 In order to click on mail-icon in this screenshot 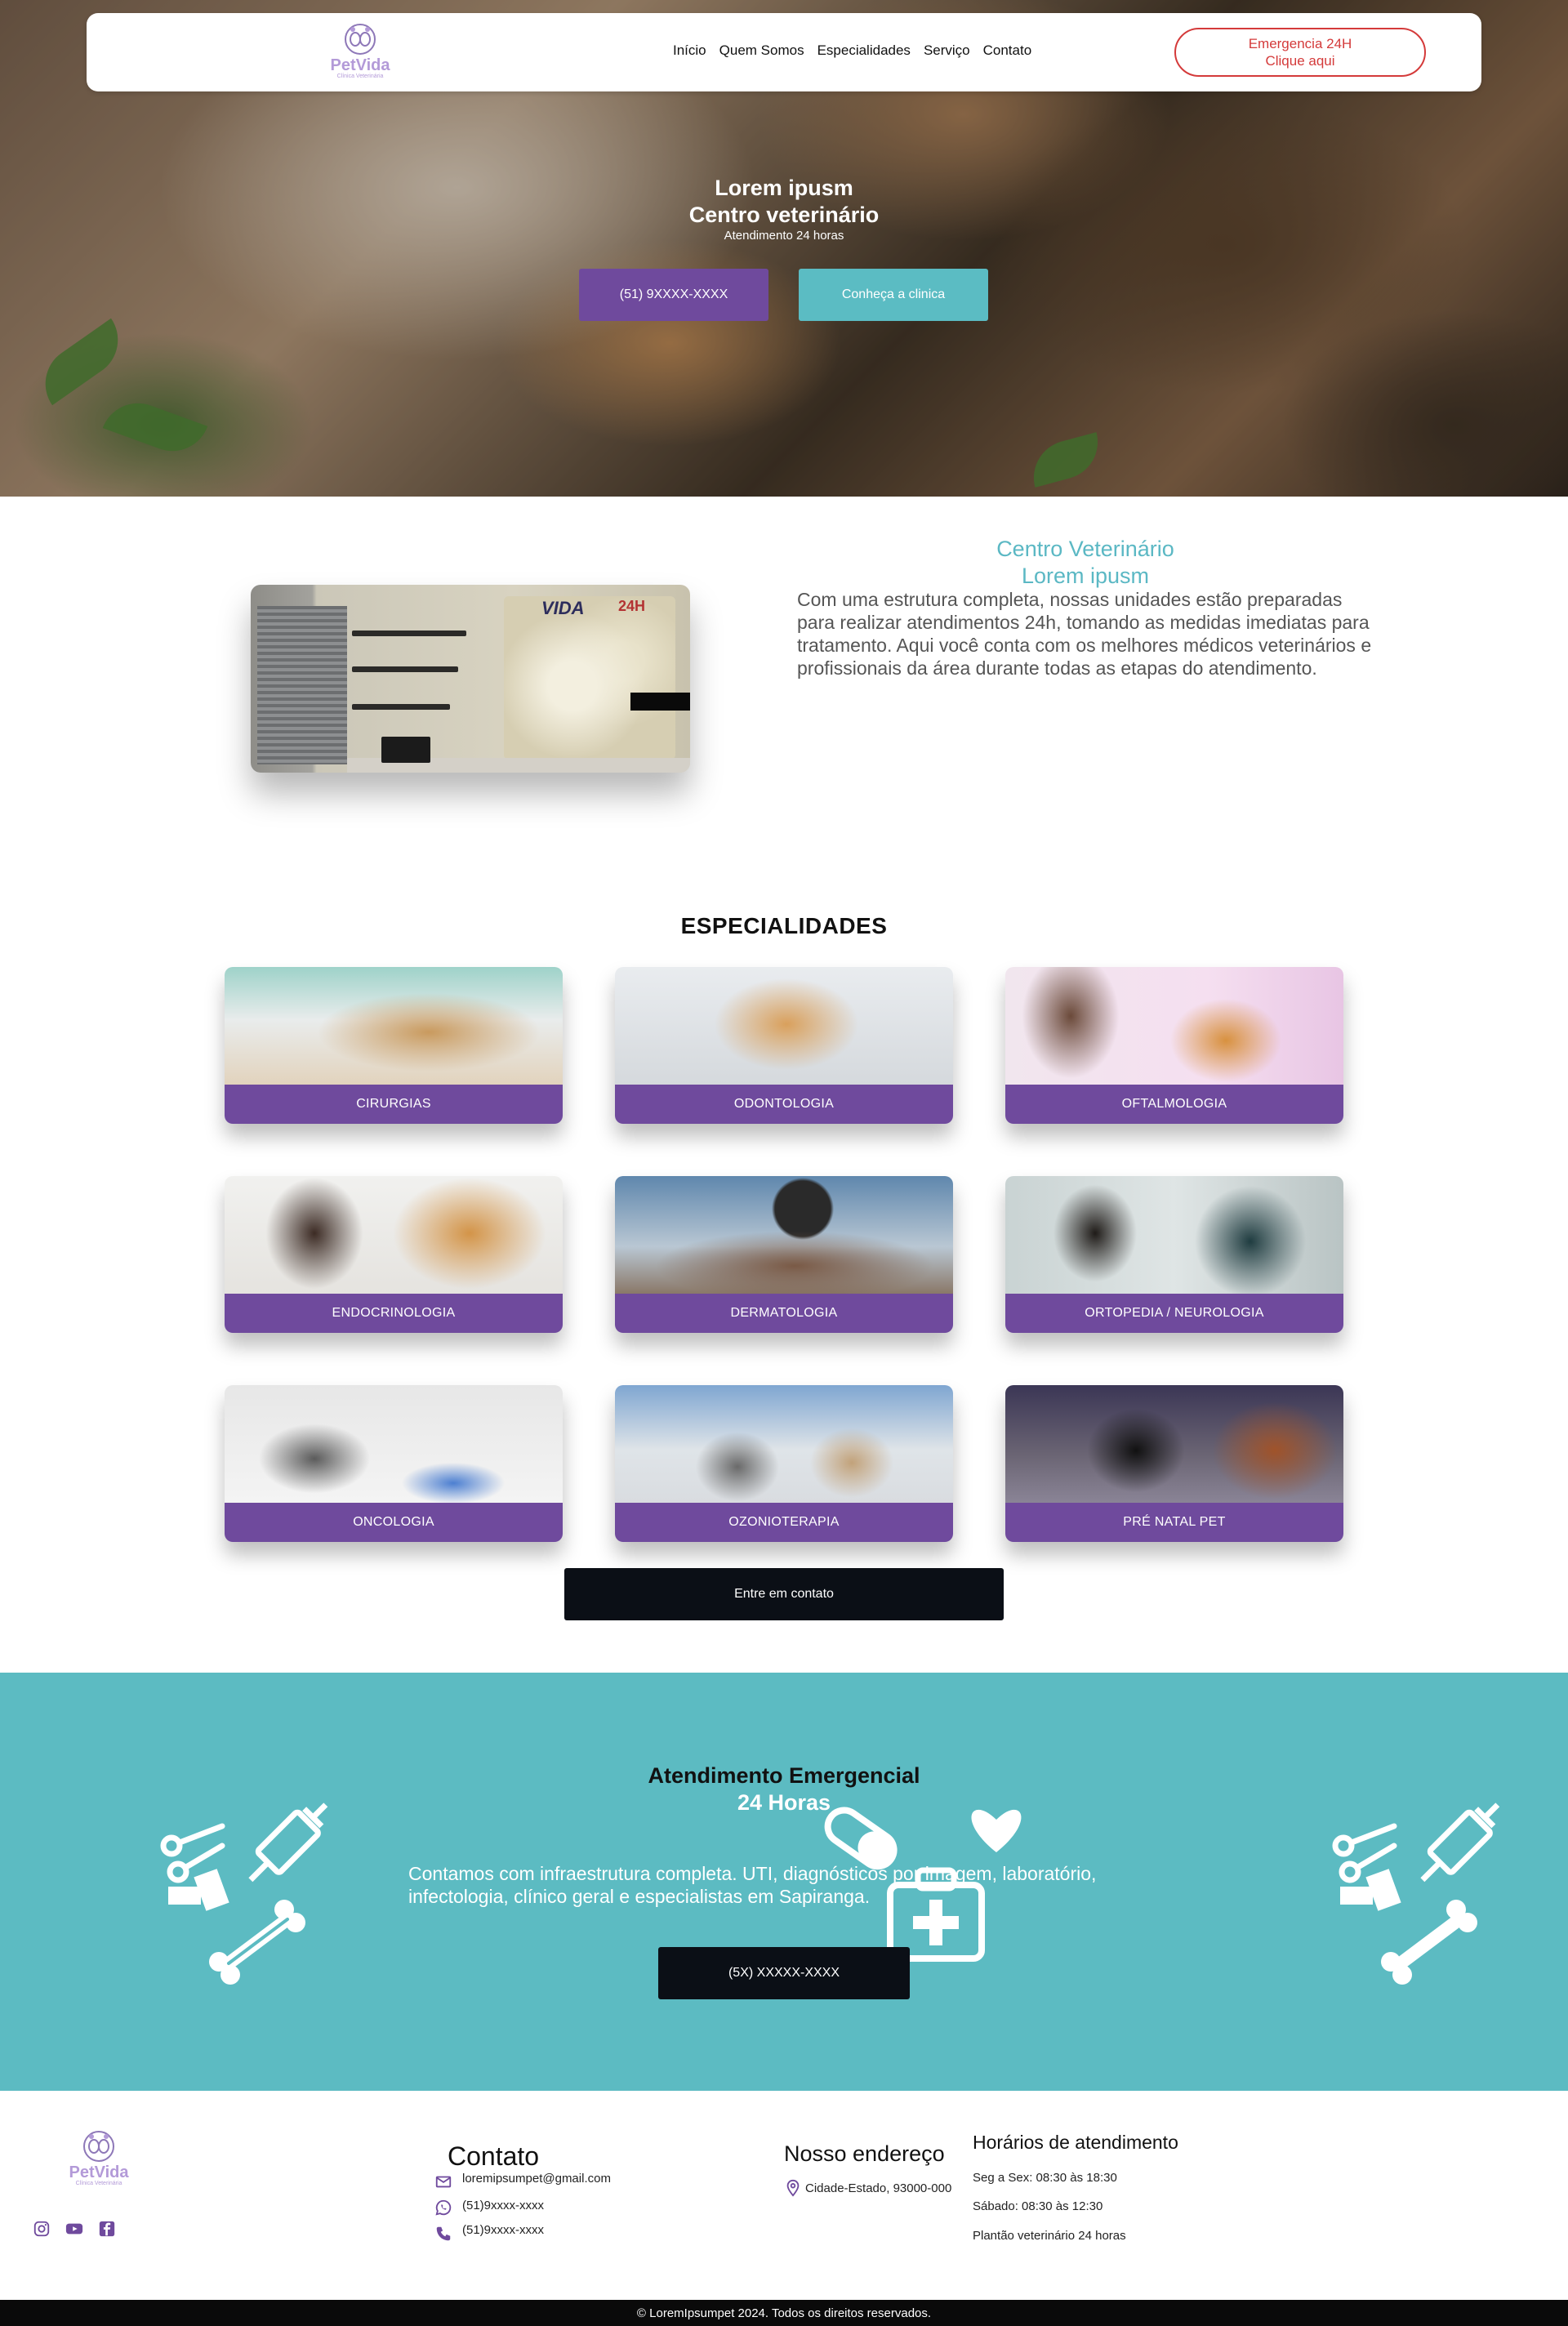, I will do `click(443, 2182)`.